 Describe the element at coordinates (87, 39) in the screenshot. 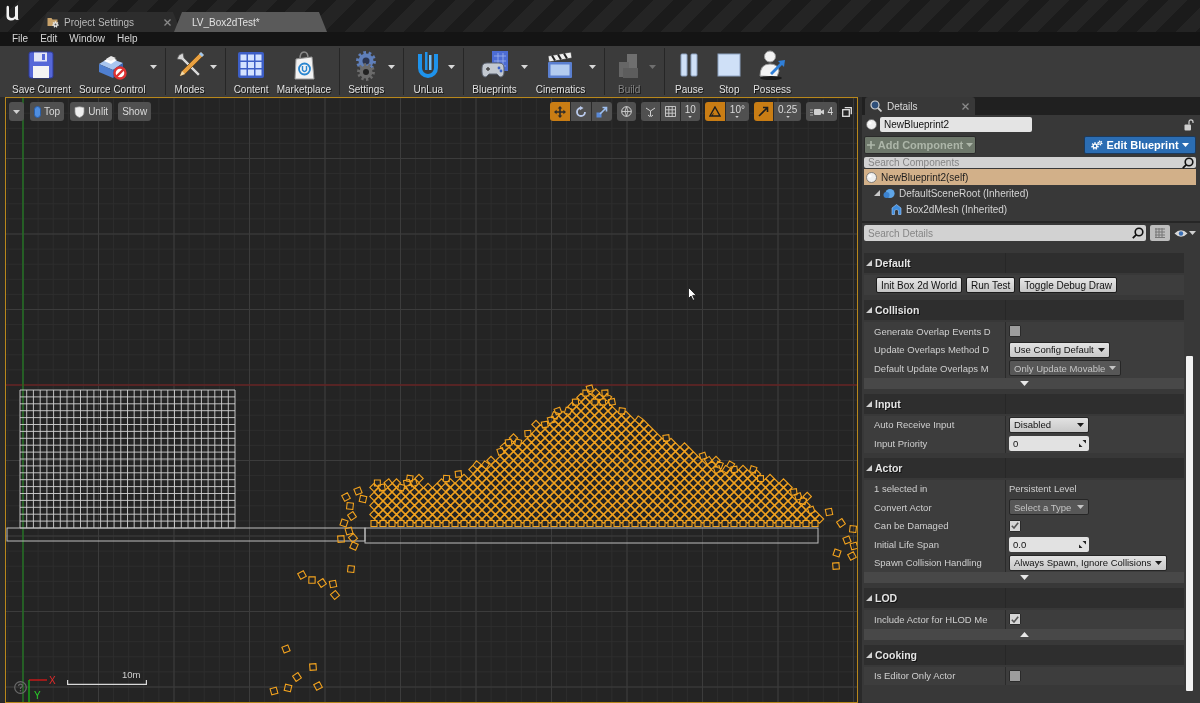

I see `menu-item: Window` at that location.